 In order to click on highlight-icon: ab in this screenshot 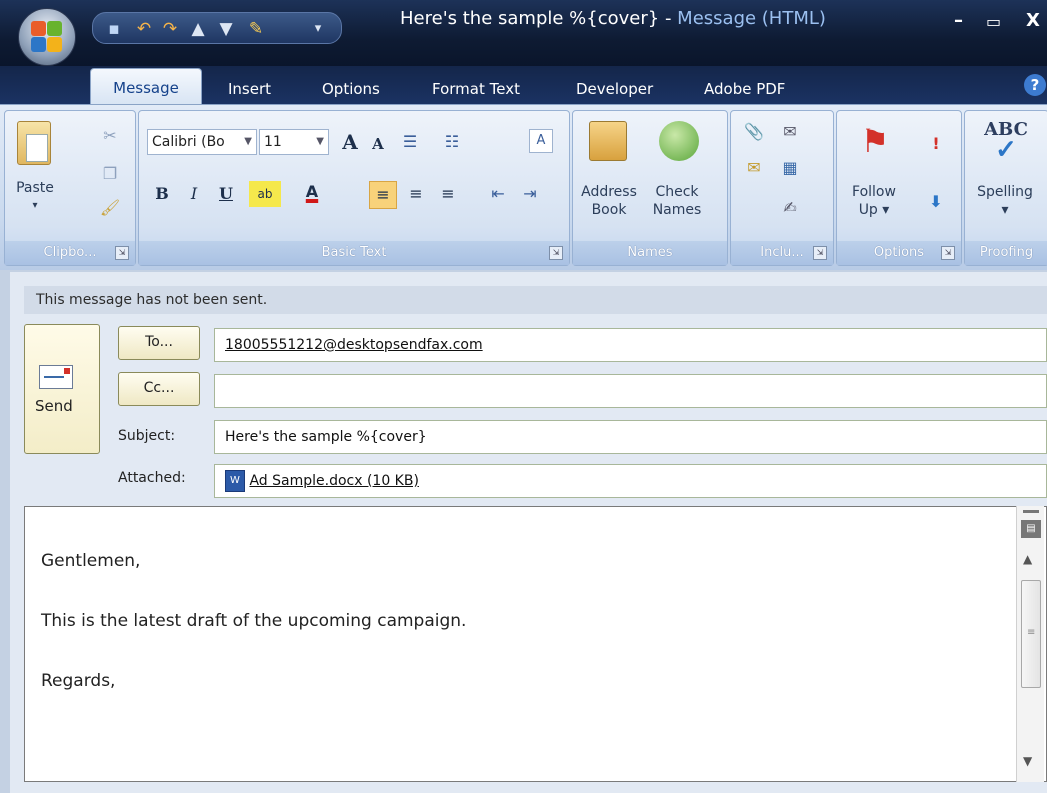, I will do `click(265, 194)`.